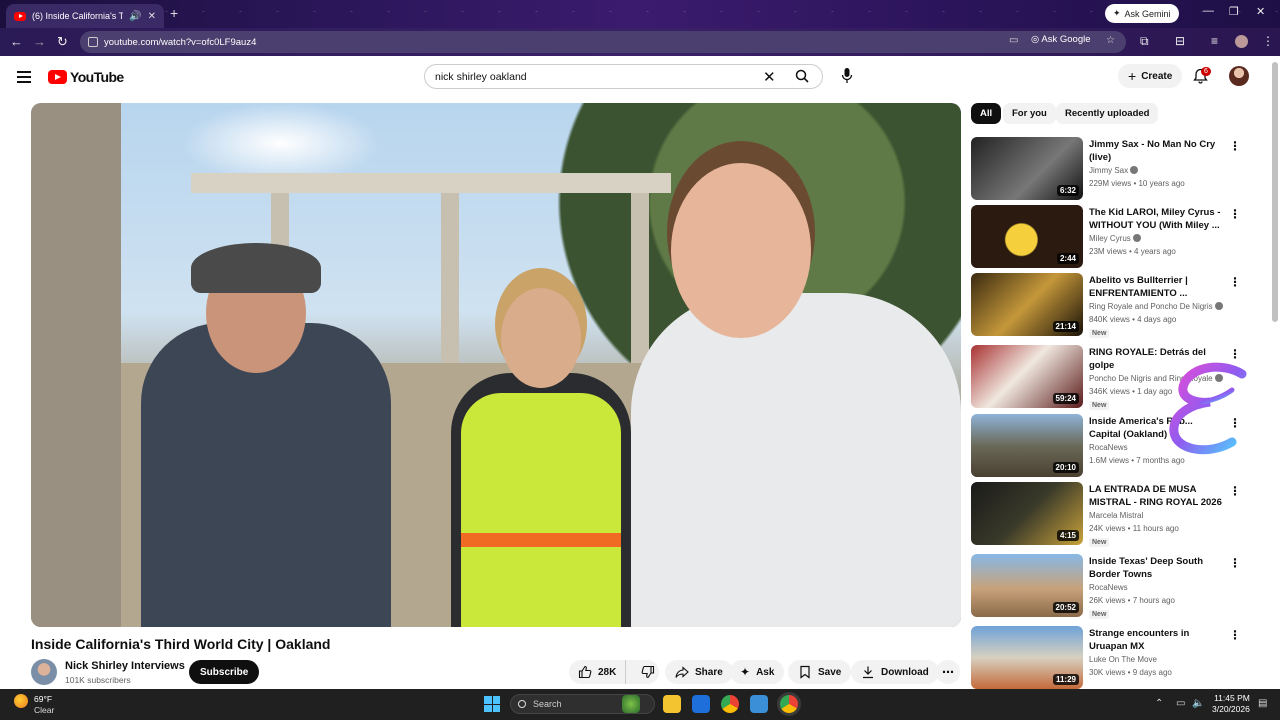 The image size is (1280, 720). Describe the element at coordinates (796, 460) in the screenshot. I see `video-frame-person-right` at that location.